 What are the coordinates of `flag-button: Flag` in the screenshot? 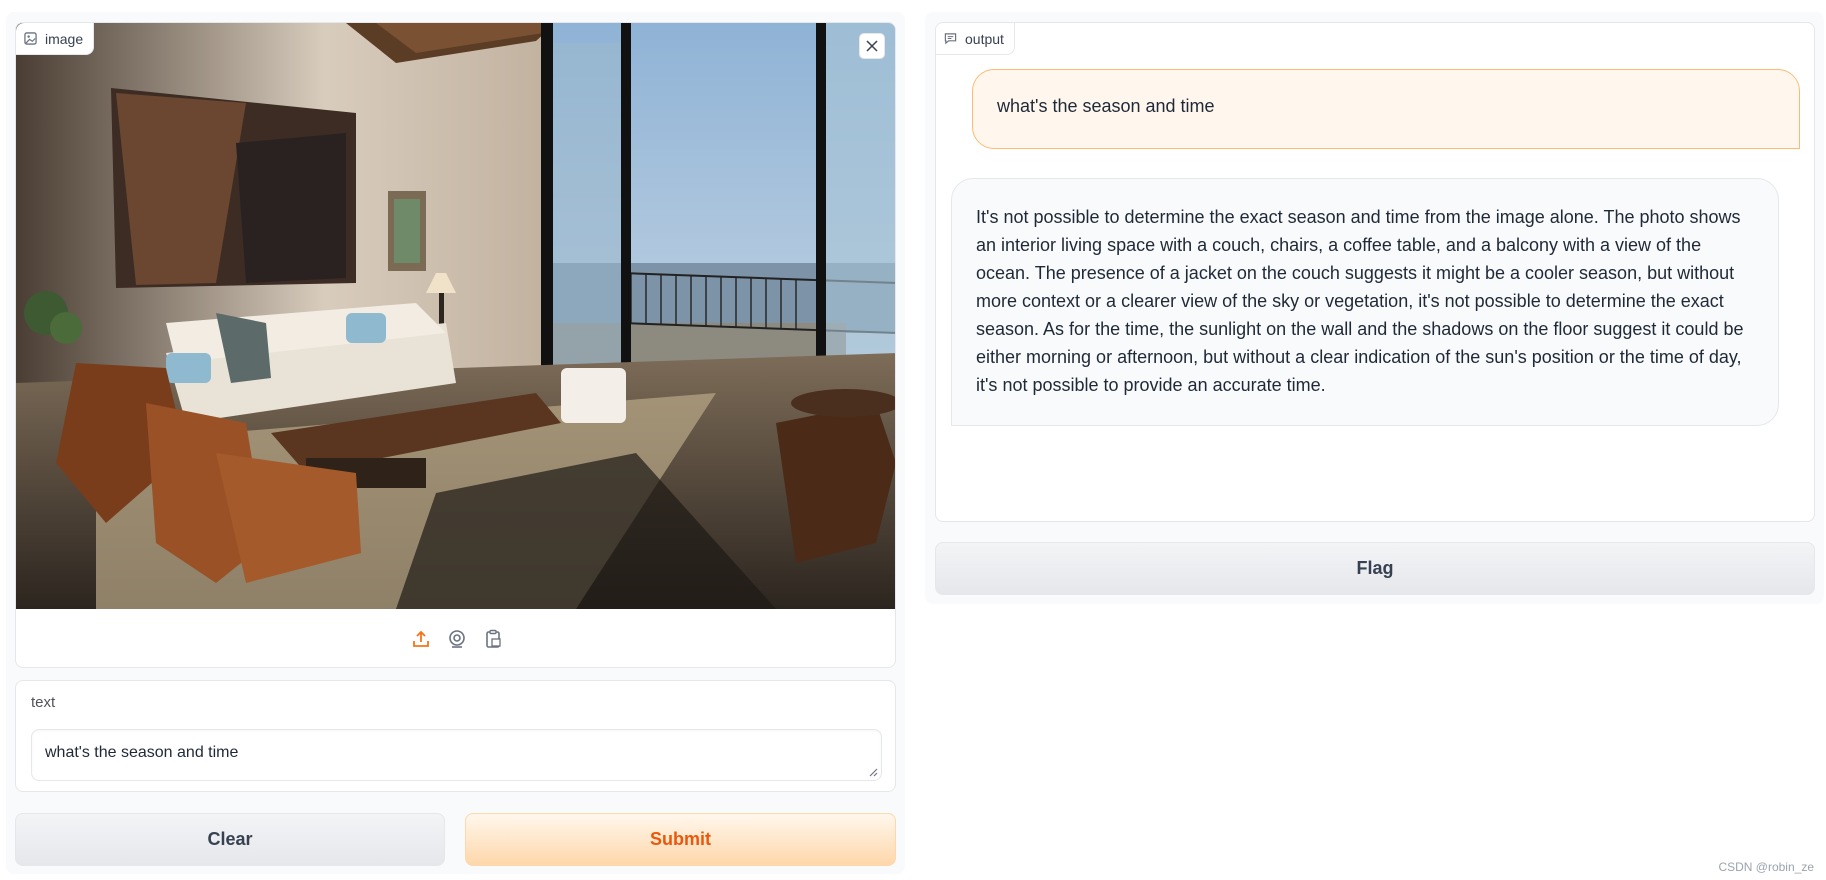 It's located at (1375, 568).